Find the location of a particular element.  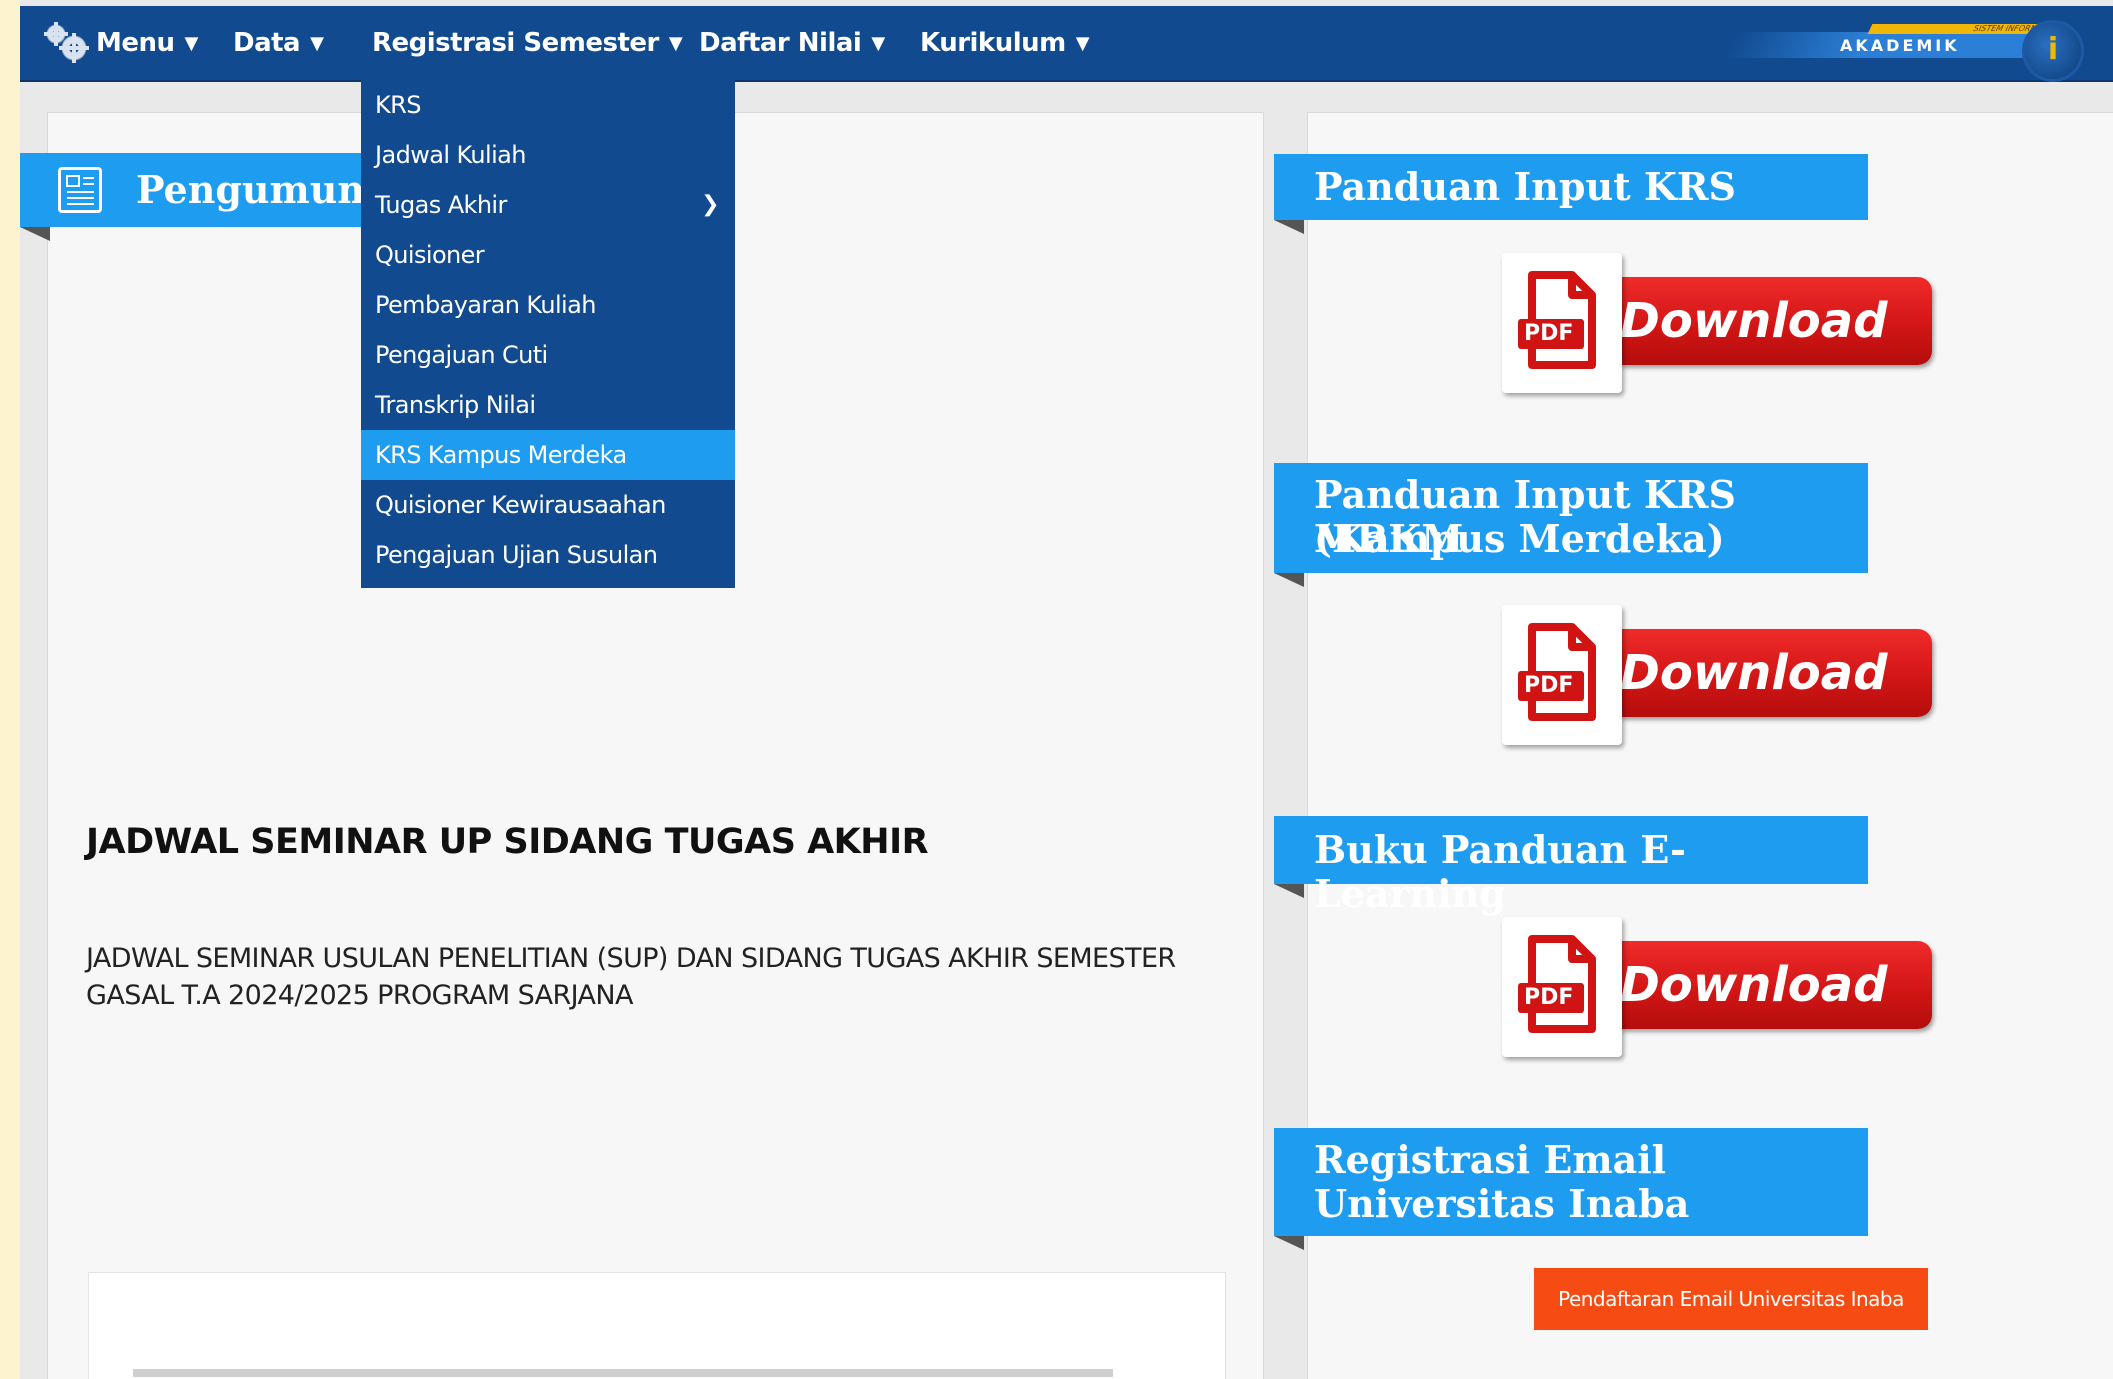

nav-kurikulum-label: Kurikulum is located at coordinates (993, 43).